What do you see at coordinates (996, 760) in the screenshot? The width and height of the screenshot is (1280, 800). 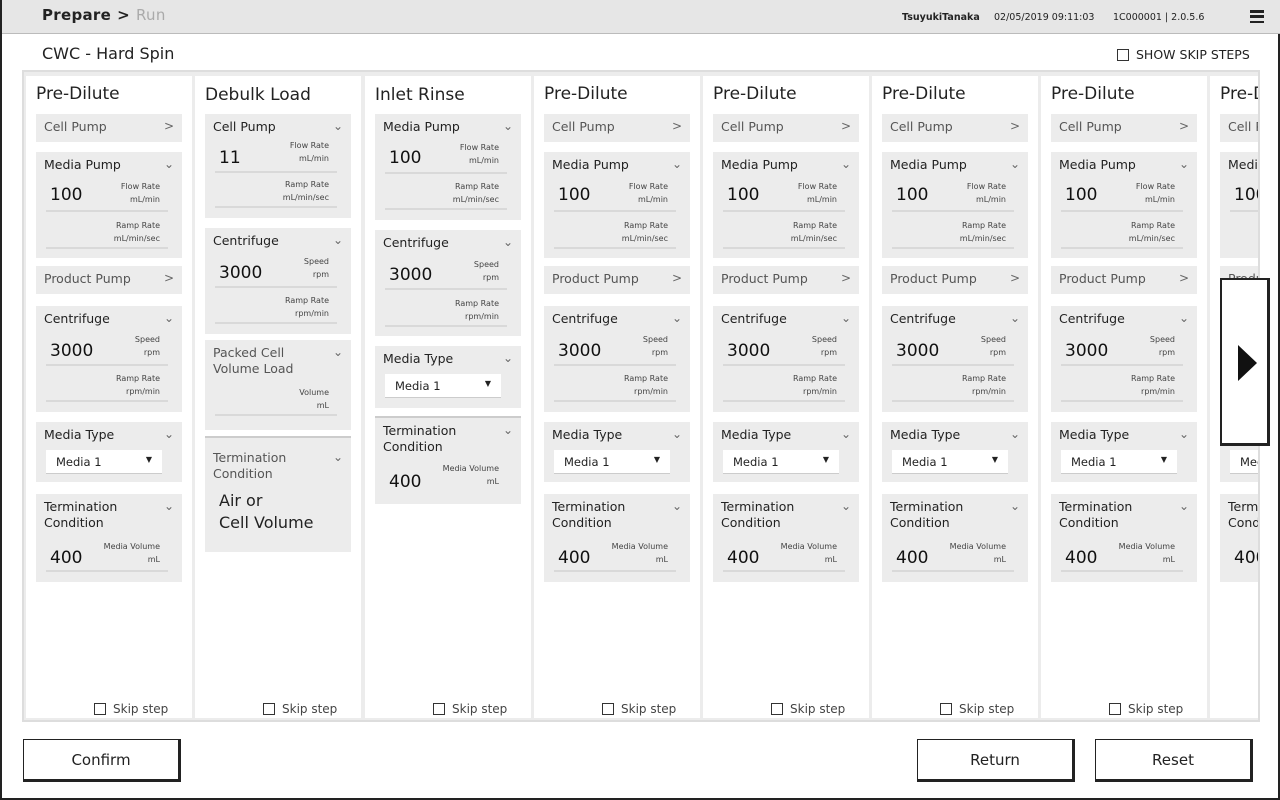 I see `return-button: Return` at bounding box center [996, 760].